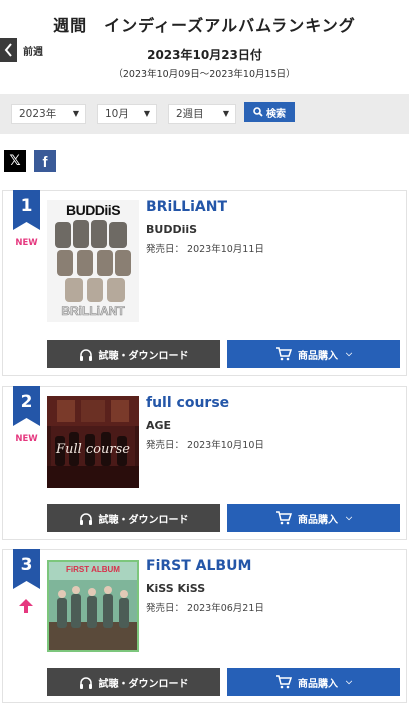 The image size is (409, 706). Describe the element at coordinates (204, 25) in the screenshot. I see `page-title: 週間 インディーズアルバムランキング` at that location.